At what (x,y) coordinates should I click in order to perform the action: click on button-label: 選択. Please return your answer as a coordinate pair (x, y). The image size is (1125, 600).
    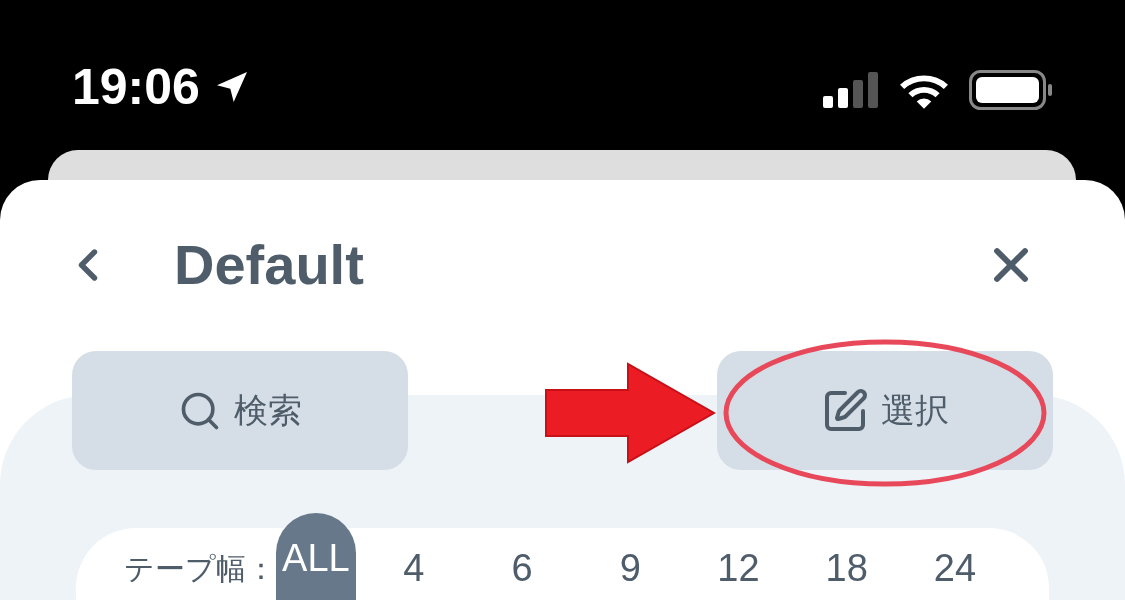
    Looking at the image, I should click on (915, 410).